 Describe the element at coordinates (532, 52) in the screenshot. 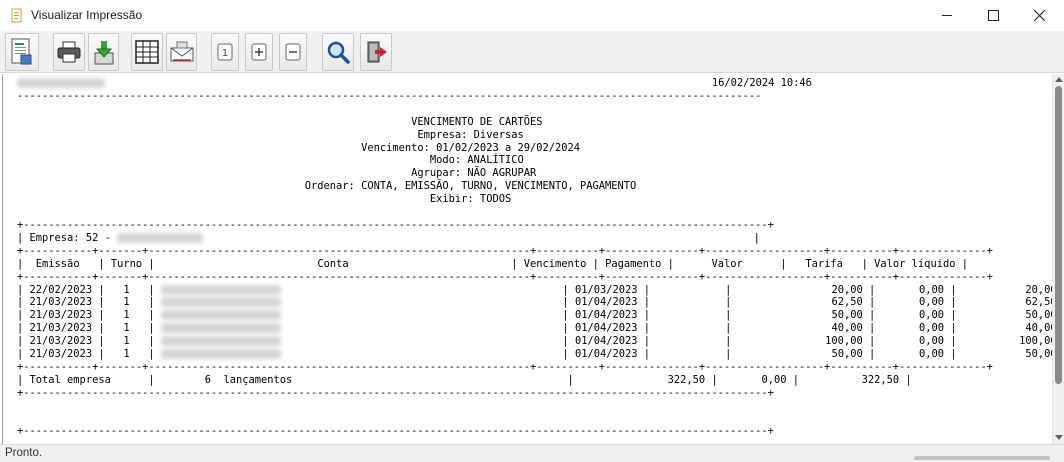

I see `toolbar: 1` at that location.